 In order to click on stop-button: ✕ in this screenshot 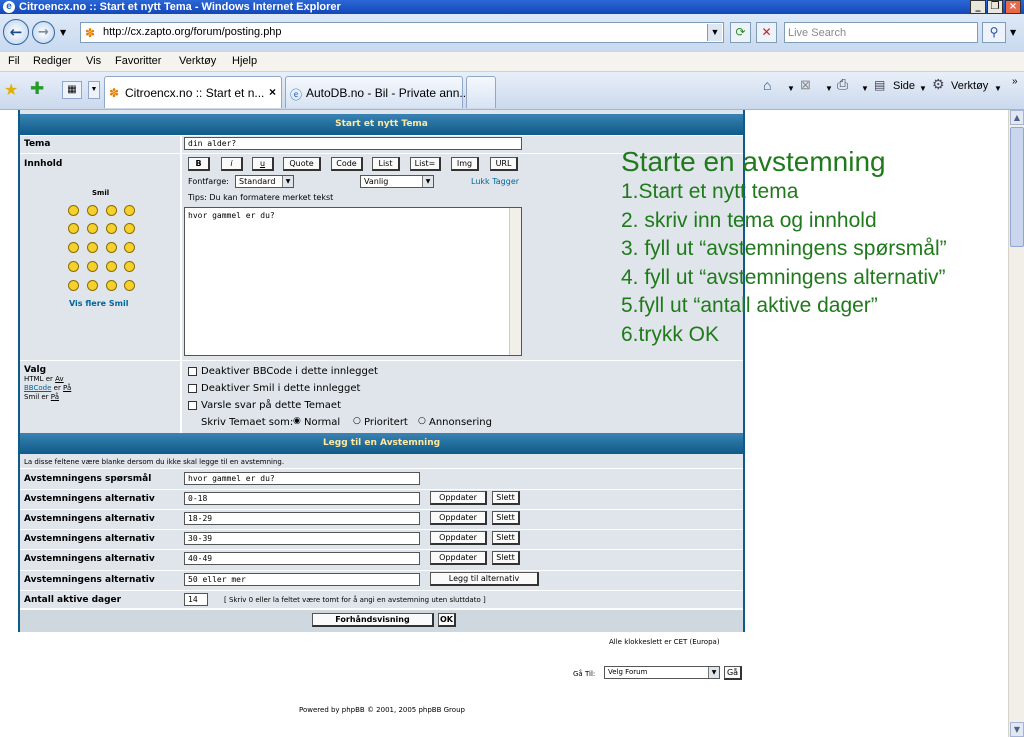, I will do `click(766, 32)`.